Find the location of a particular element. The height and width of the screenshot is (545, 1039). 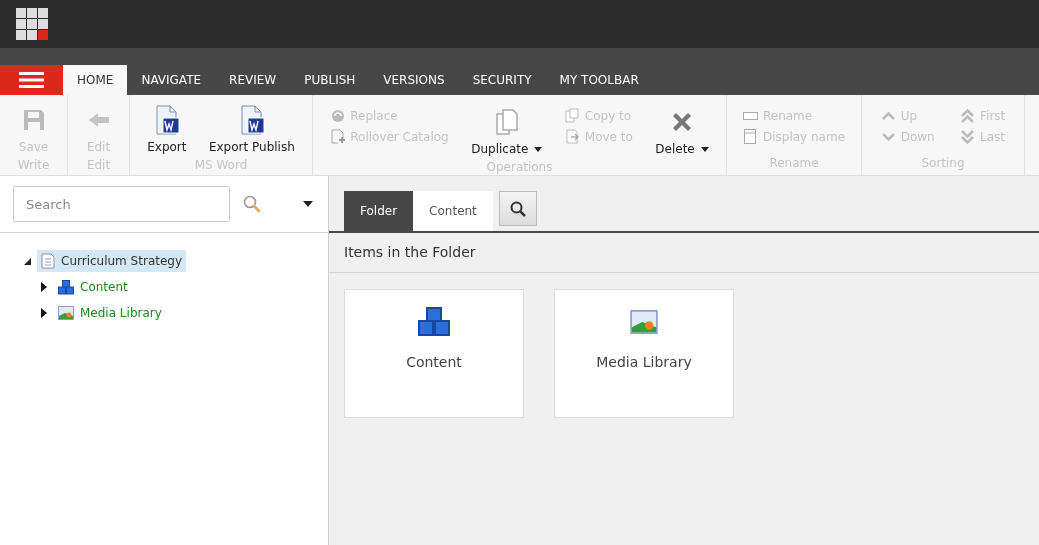

app-grid-logo is located at coordinates (32, 24).